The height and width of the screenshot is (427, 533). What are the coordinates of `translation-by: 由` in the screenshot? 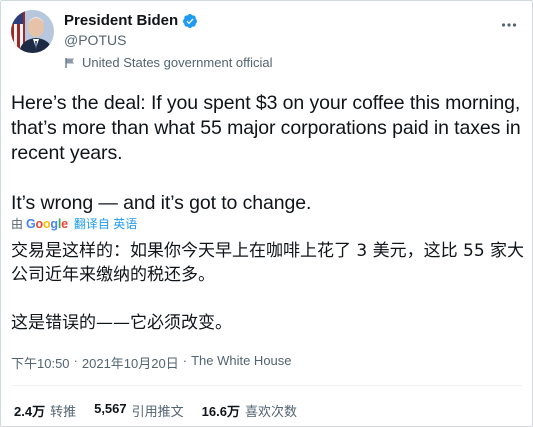 It's located at (17, 224).